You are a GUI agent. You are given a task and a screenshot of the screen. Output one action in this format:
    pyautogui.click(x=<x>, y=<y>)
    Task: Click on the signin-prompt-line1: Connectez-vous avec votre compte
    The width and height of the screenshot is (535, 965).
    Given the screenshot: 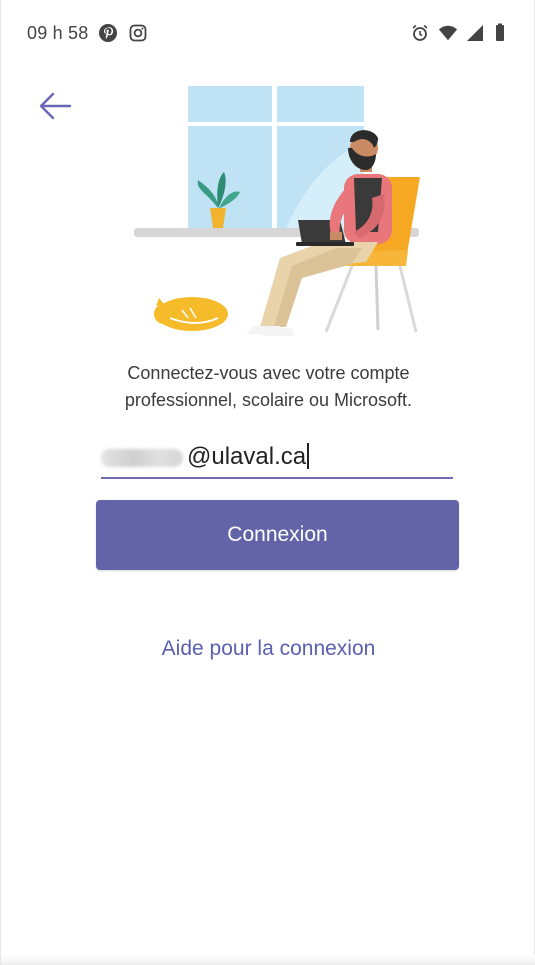 What is the action you would take?
    pyautogui.click(x=268, y=373)
    